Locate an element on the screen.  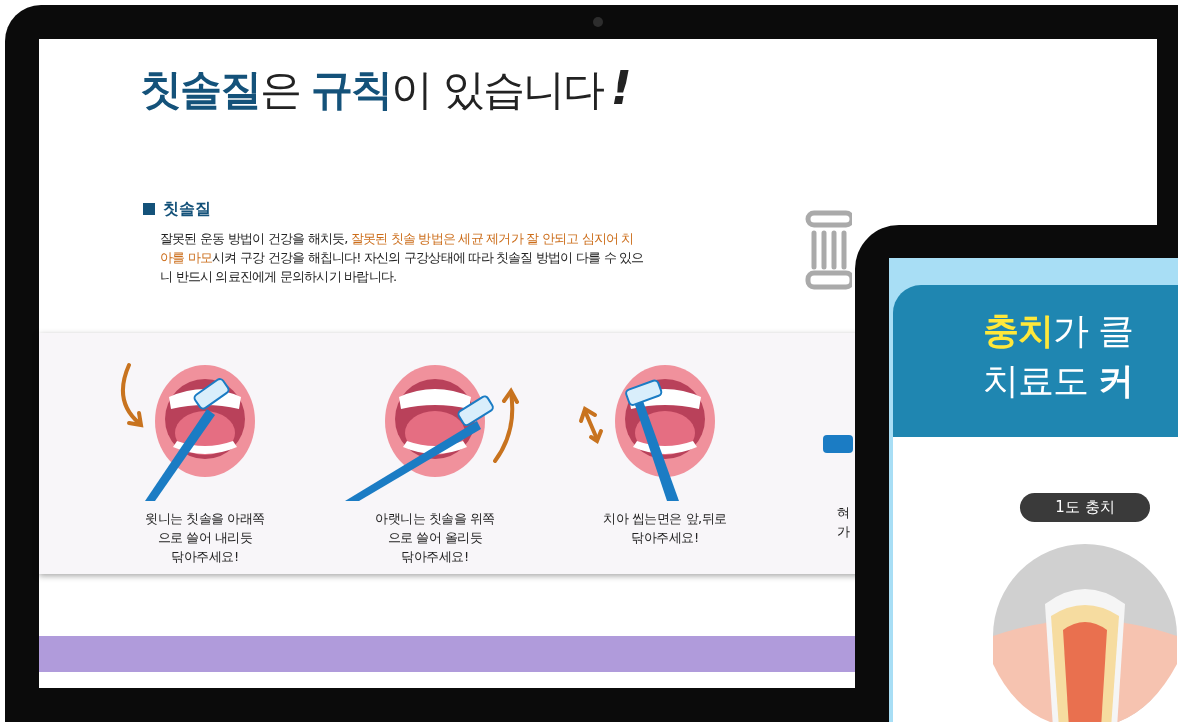
stage-badge: 1도 충치 is located at coordinates (1085, 507).